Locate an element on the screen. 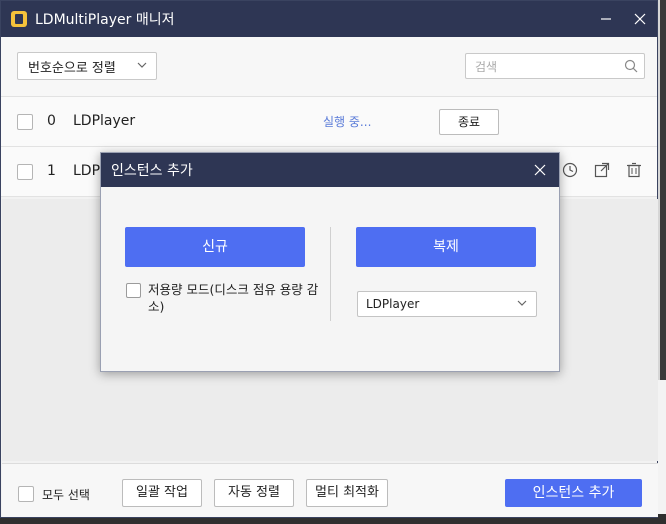 The image size is (666, 524). select-all-label: 모두 선택 is located at coordinates (66, 495).